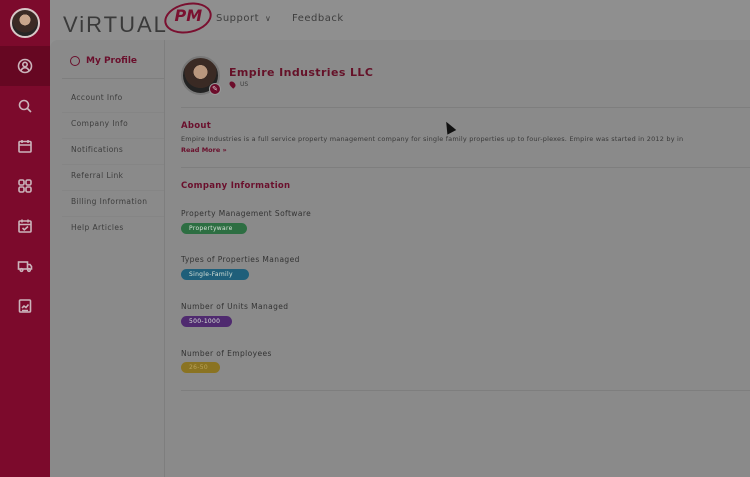  Describe the element at coordinates (215, 89) in the screenshot. I see `edit-avatar-icon: ✎` at that location.